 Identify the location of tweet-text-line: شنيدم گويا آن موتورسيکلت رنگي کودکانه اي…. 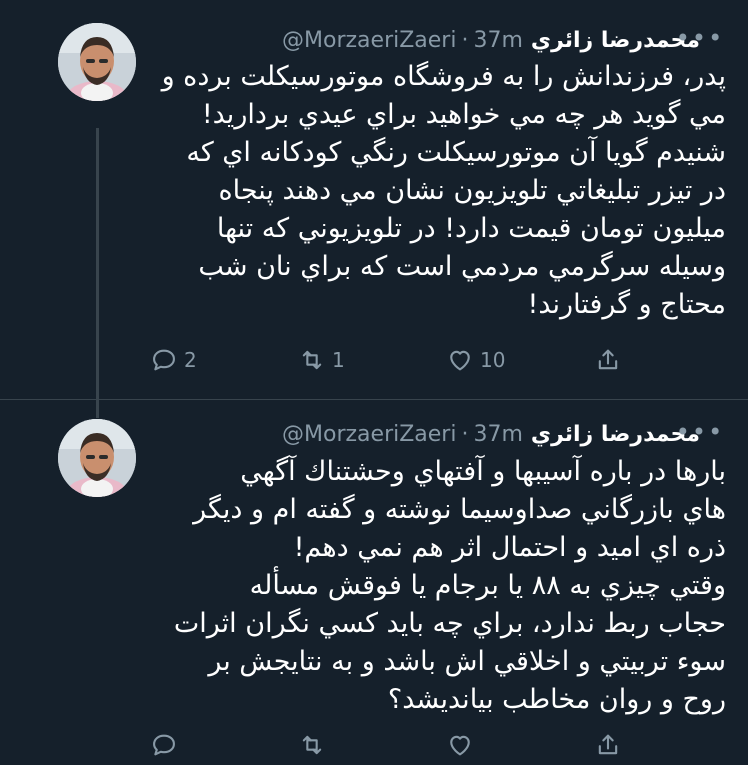
(456, 152).